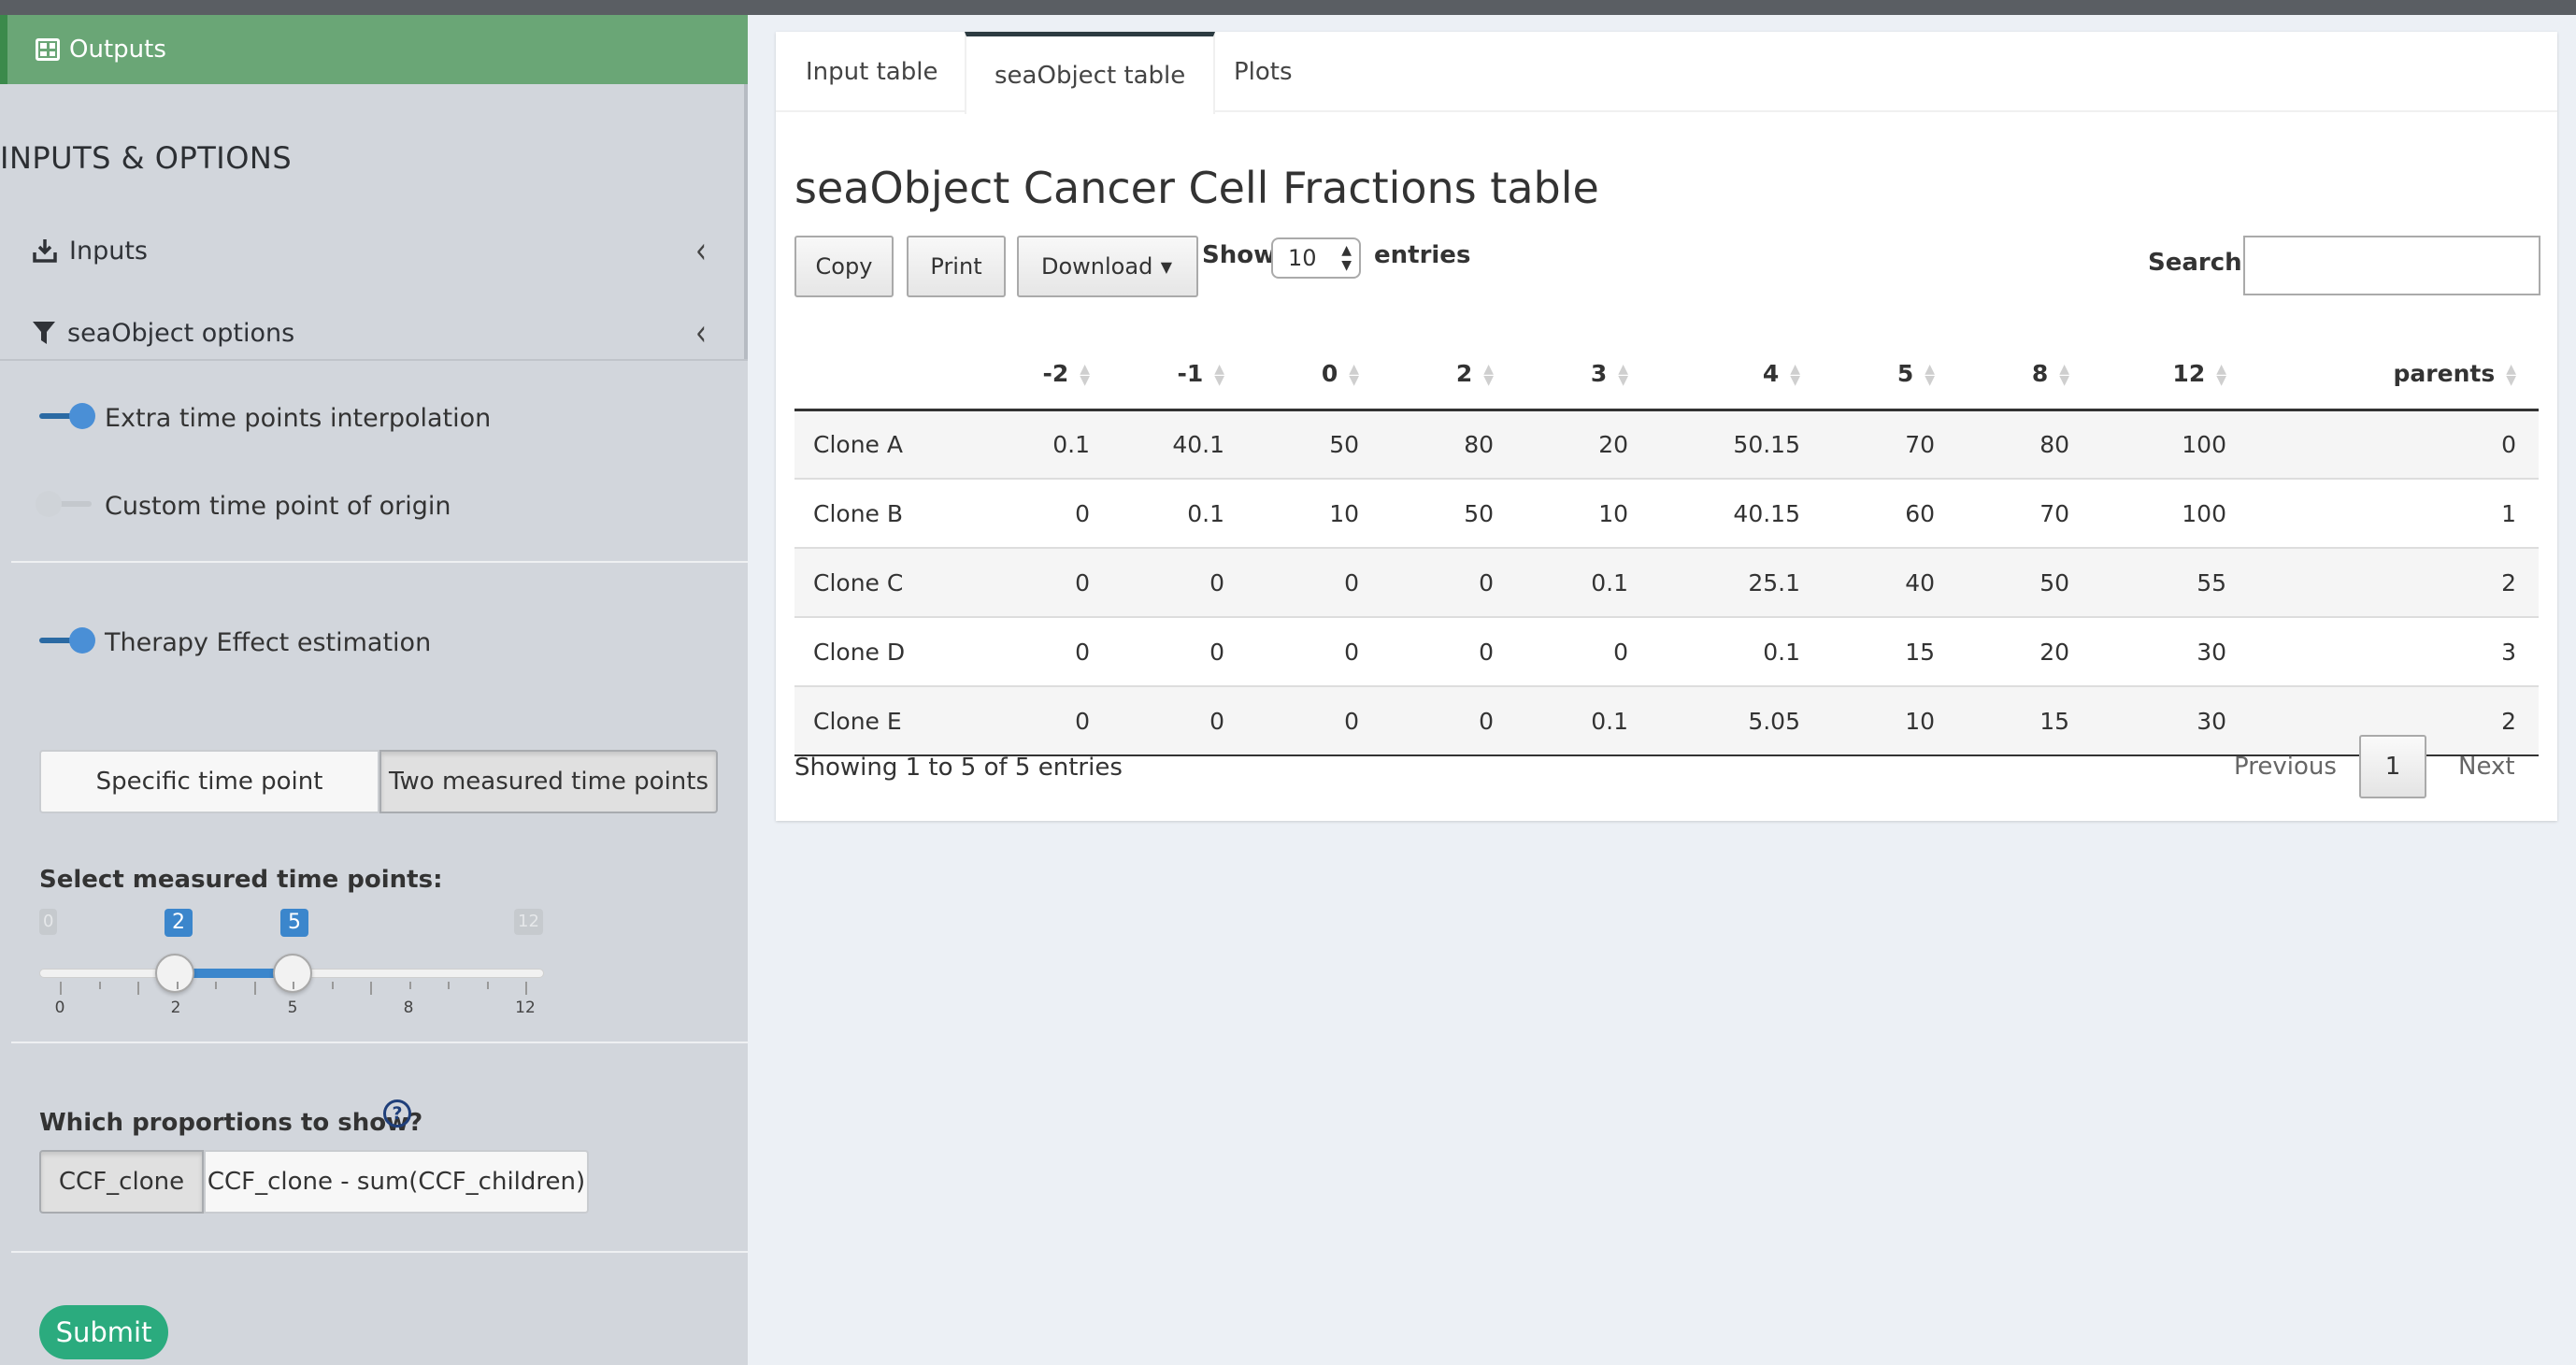 The height and width of the screenshot is (1365, 2576). Describe the element at coordinates (1890, 583) in the screenshot. I see `table-cell: 40` at that location.